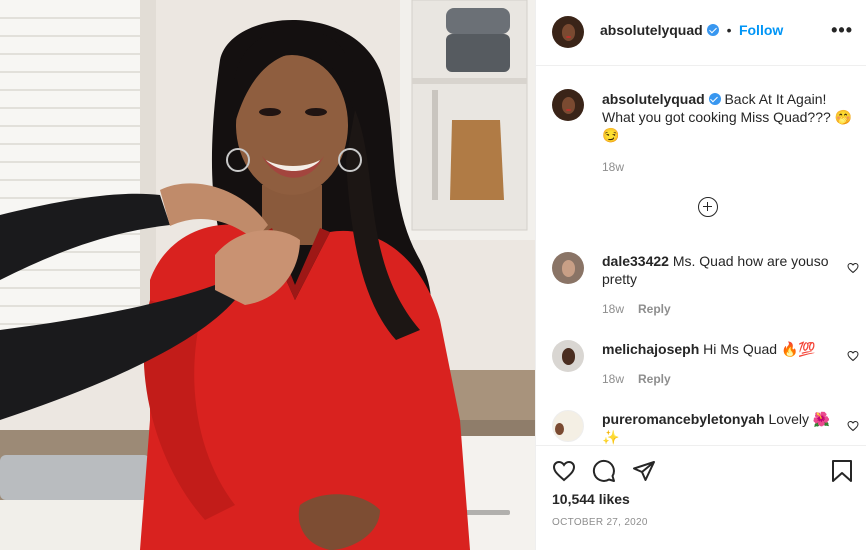 Image resolution: width=866 pixels, height=550 pixels. What do you see at coordinates (701, 497) in the screenshot?
I see `post-actions: 10,544 likes OCTOBER 27, 2020` at bounding box center [701, 497].